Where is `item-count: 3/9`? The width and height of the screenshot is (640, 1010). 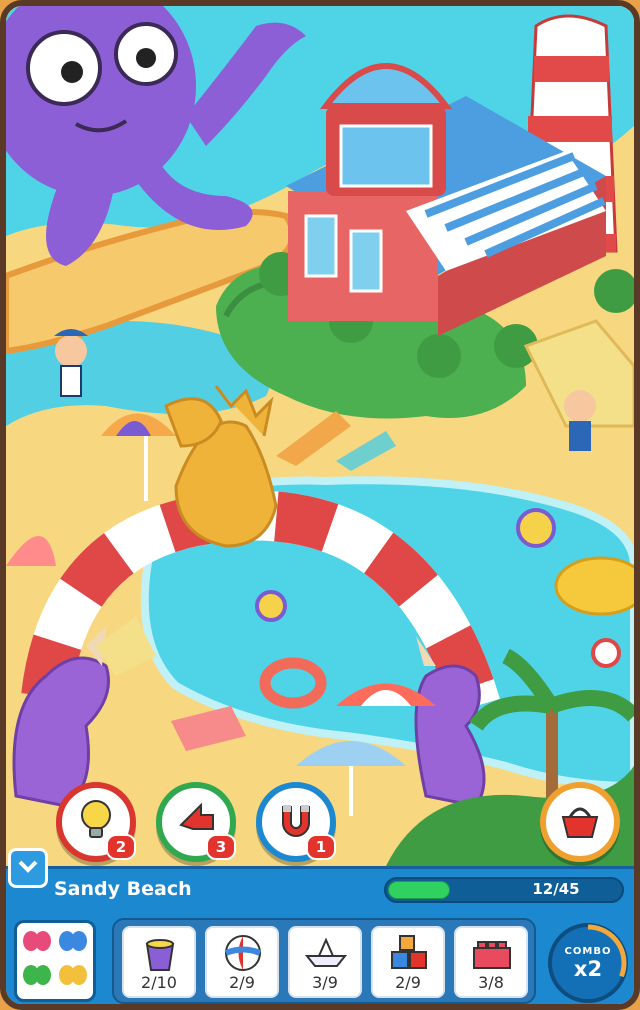 item-count: 3/9 is located at coordinates (325, 982).